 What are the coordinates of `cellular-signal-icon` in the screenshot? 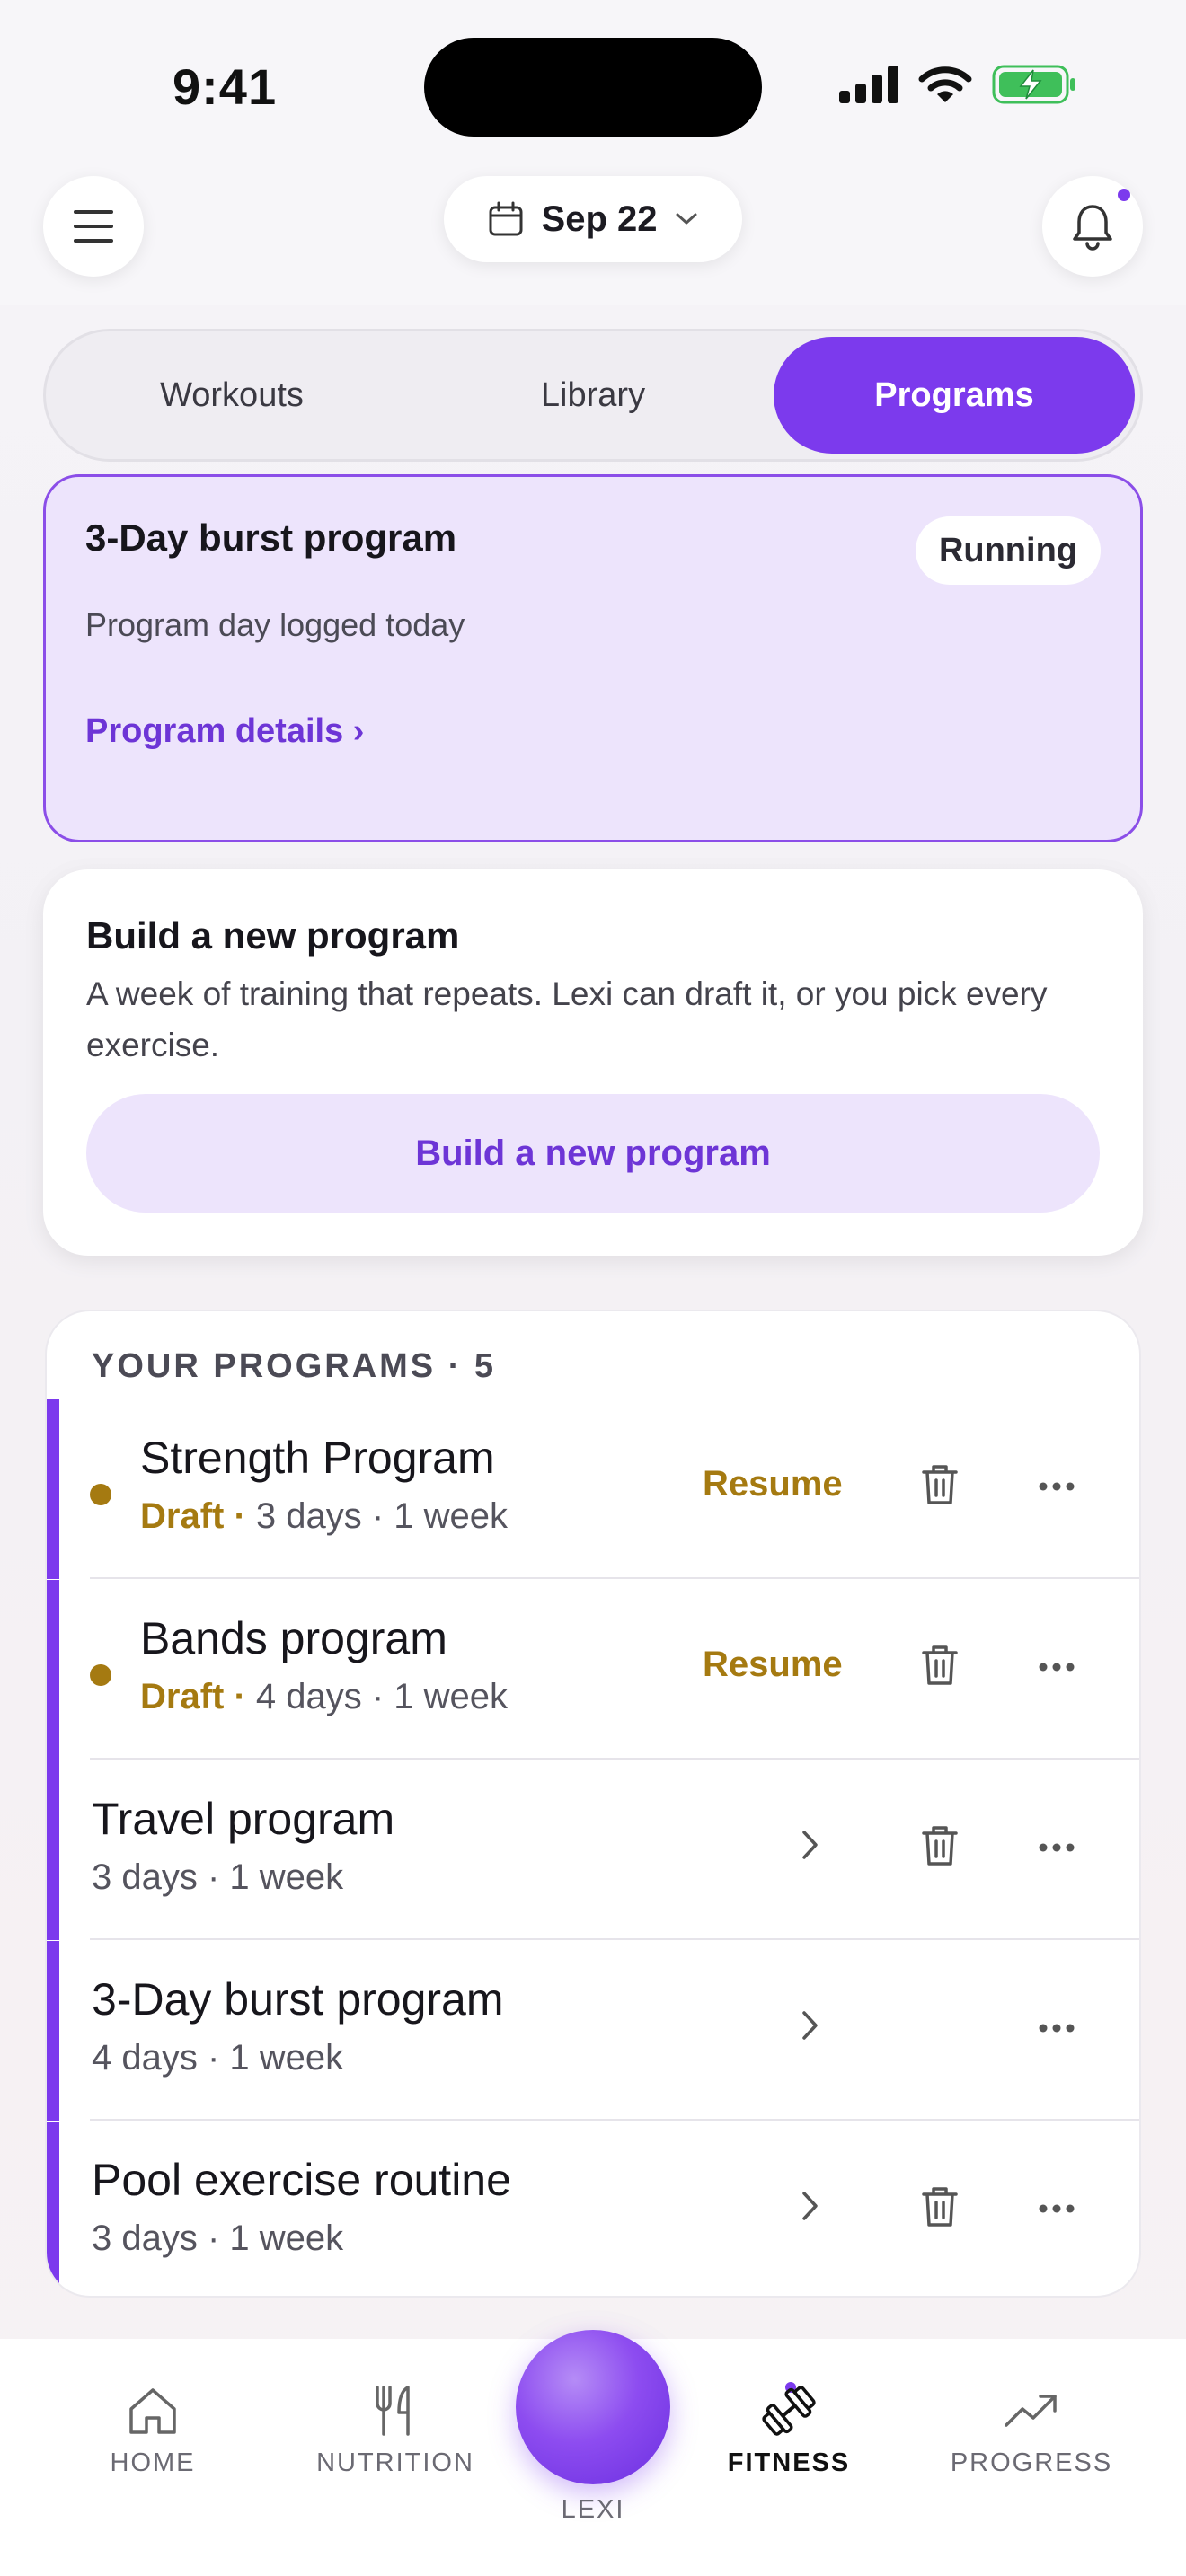 It's located at (868, 84).